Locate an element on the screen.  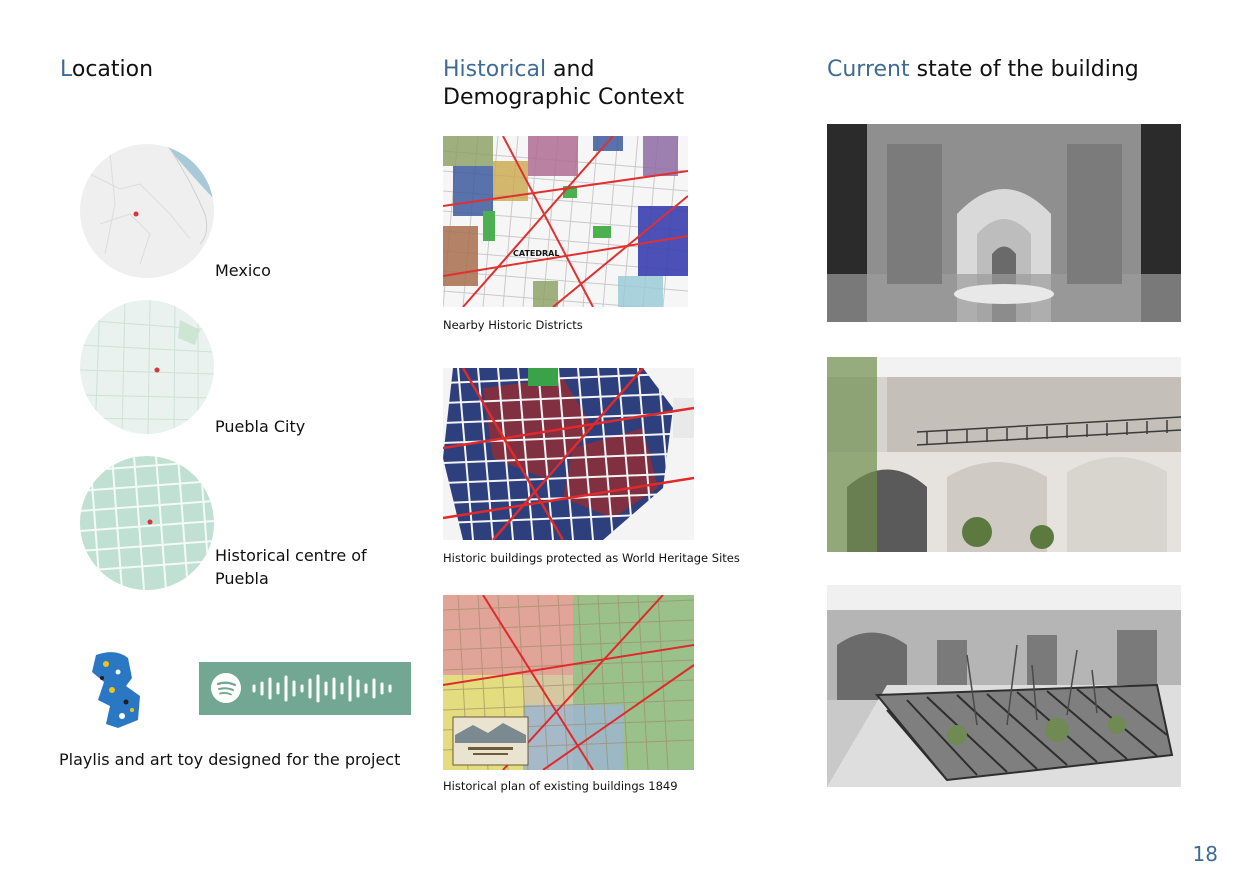
current-heading-rest: state of the building is located at coordinates (1024, 69).